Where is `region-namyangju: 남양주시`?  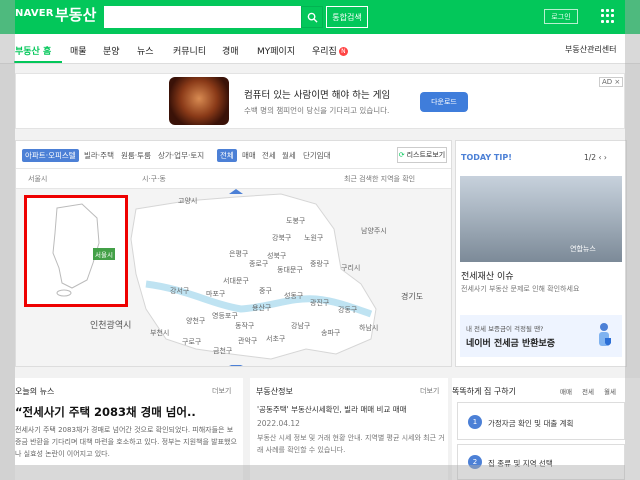 region-namyangju: 남양주시 is located at coordinates (374, 231).